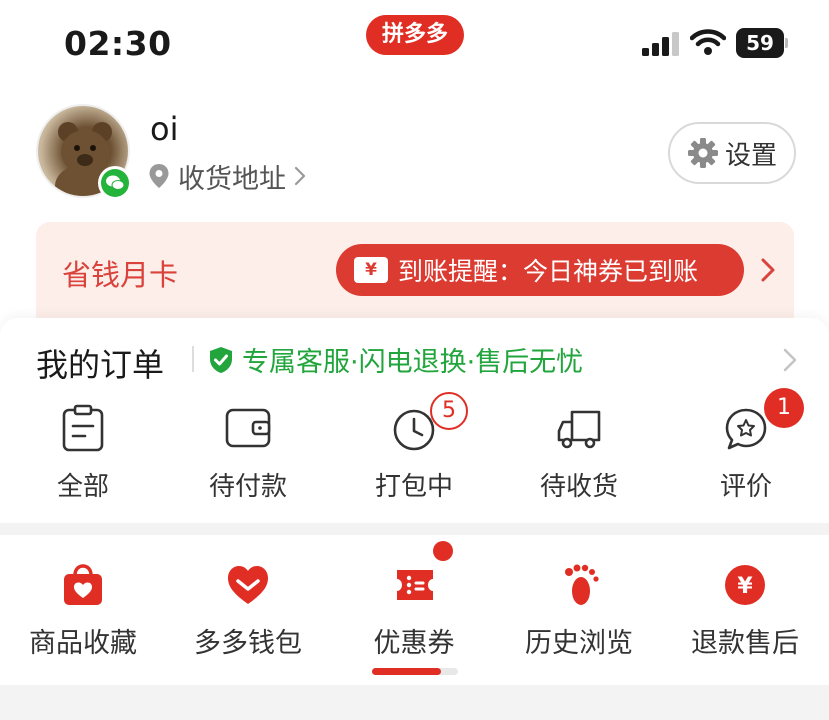 The image size is (829, 720). I want to click on tool-favorites: 商品收藏, so click(83, 612).